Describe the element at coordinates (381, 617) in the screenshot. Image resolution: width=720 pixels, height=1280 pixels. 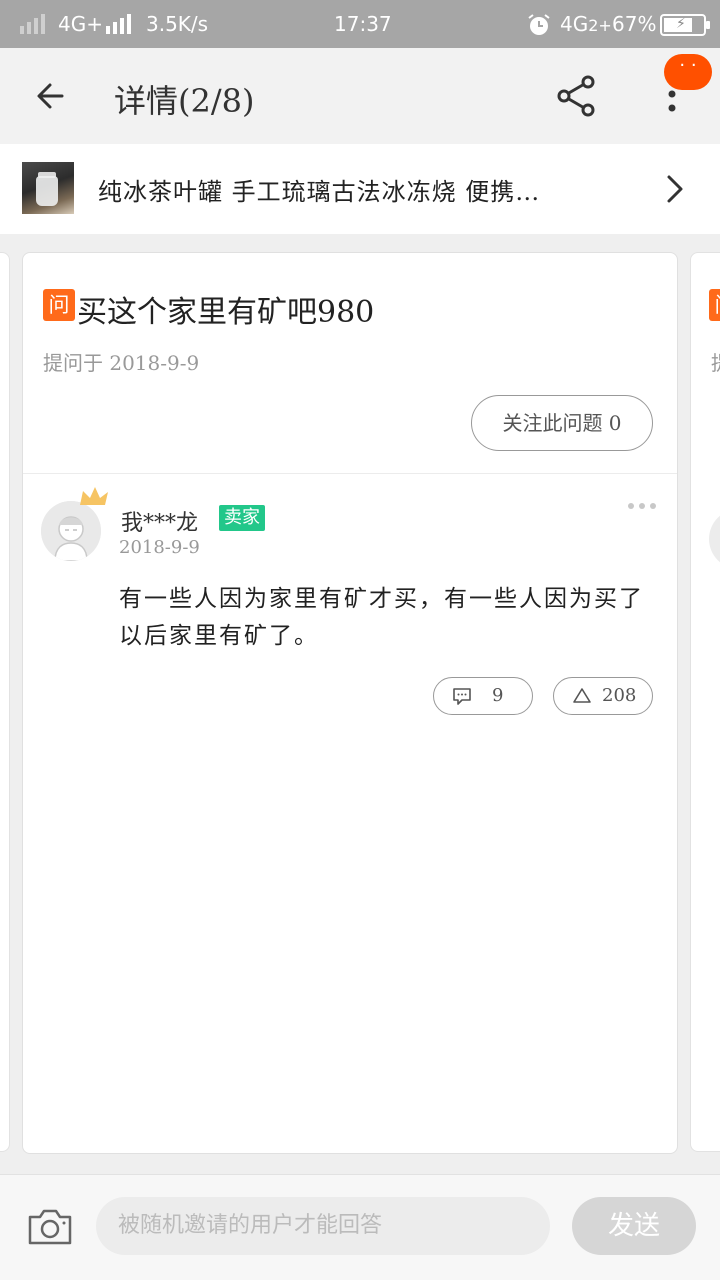
I see `answer-text: 有一些人因为家里有矿才买，有一些人因为买了以后家里有矿了。` at that location.